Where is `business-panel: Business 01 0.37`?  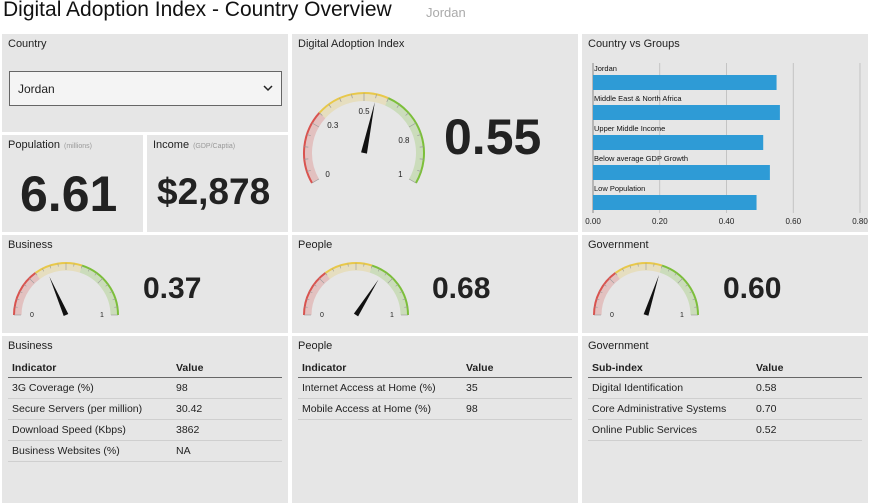
business-panel: Business 01 0.37 is located at coordinates (145, 284).